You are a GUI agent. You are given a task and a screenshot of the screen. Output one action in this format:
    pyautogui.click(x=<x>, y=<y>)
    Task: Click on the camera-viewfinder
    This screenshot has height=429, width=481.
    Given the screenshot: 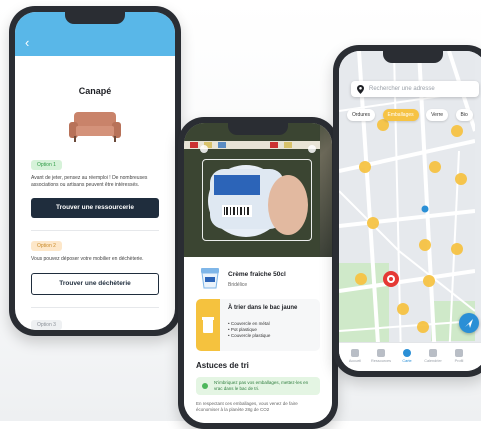 What is the action you would take?
    pyautogui.click(x=258, y=190)
    